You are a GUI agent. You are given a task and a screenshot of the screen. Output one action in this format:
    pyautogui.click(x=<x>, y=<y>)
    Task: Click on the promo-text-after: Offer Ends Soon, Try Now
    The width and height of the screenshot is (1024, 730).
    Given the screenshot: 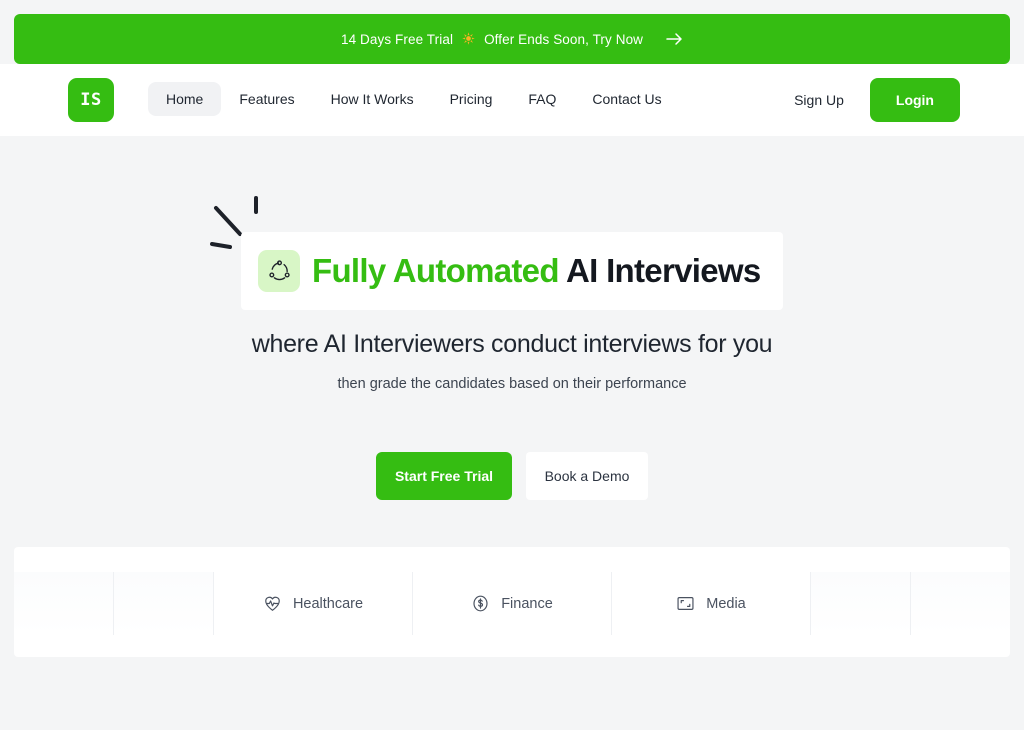 What is the action you would take?
    pyautogui.click(x=564, y=39)
    